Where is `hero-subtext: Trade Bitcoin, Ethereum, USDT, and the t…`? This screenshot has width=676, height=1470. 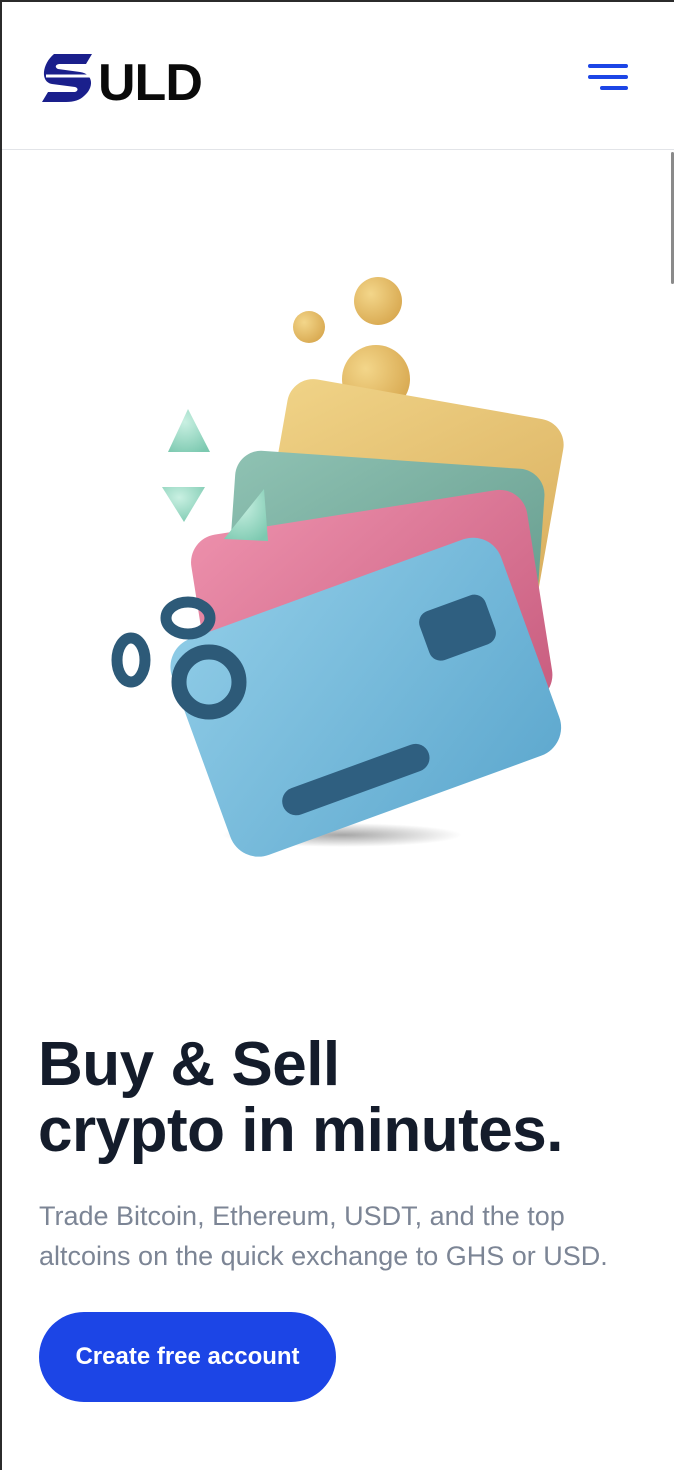 hero-subtext: Trade Bitcoin, Ethereum, USDT, and the t… is located at coordinates (323, 1236).